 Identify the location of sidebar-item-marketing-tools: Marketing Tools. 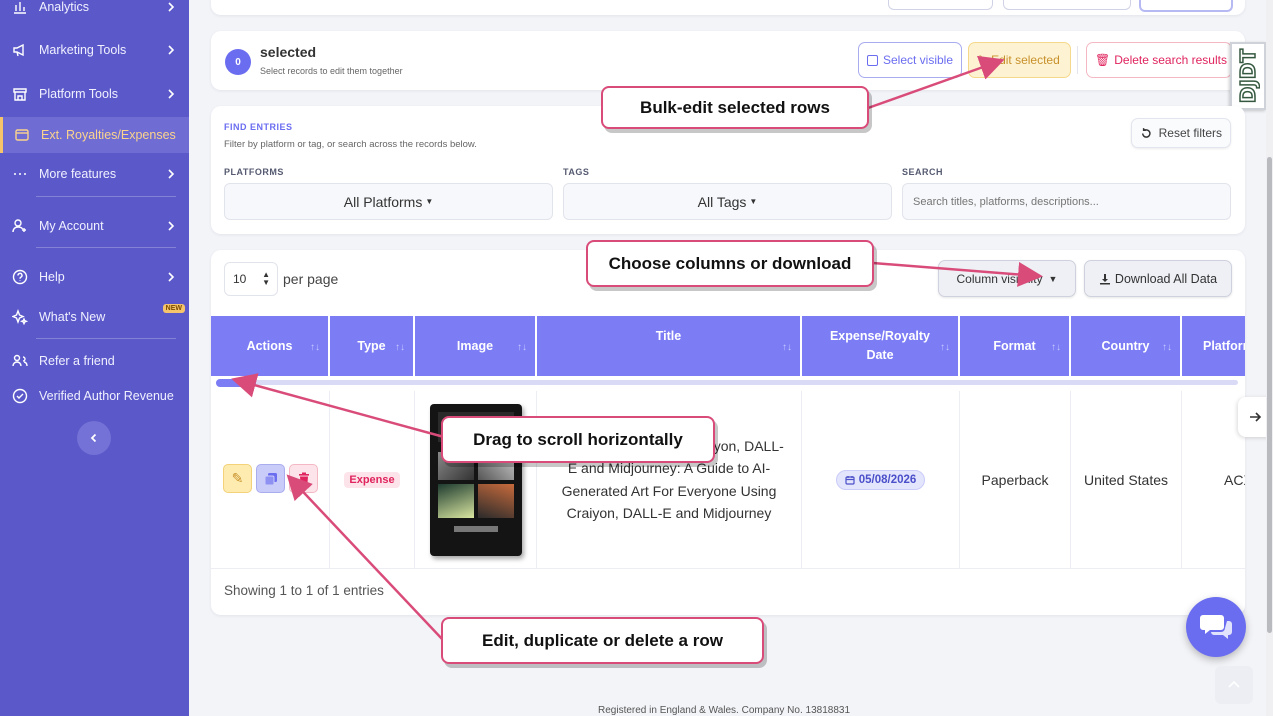
(94, 50).